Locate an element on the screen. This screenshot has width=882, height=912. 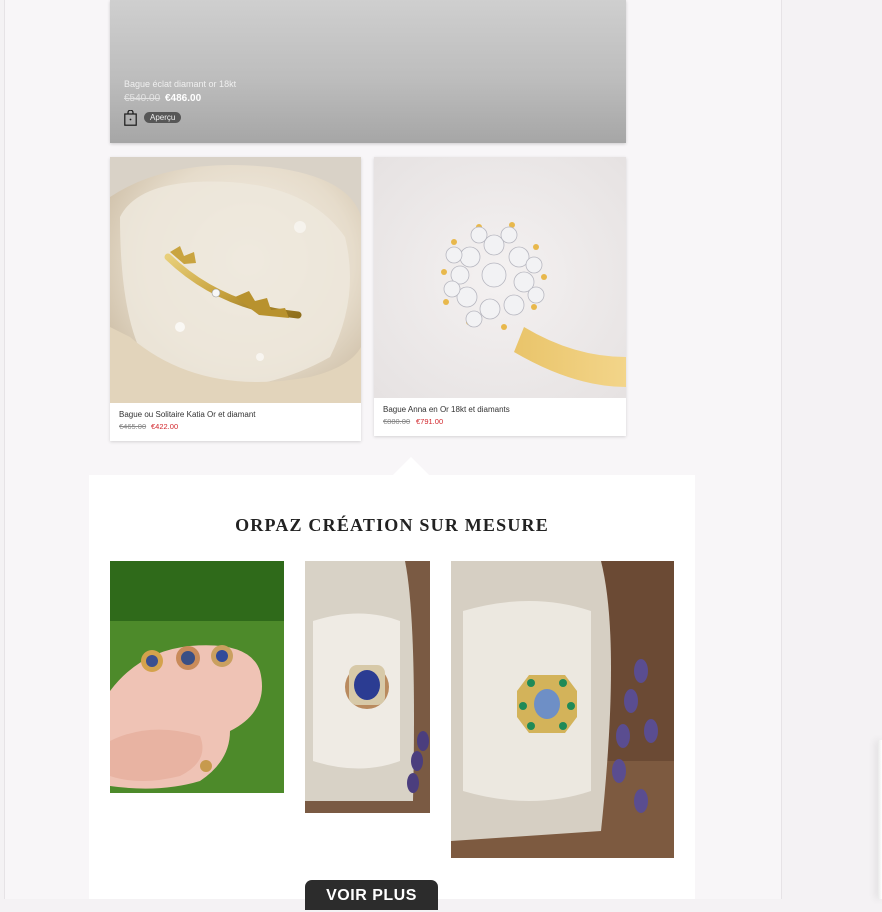
quickview-button: Aperçu is located at coordinates (163, 117).